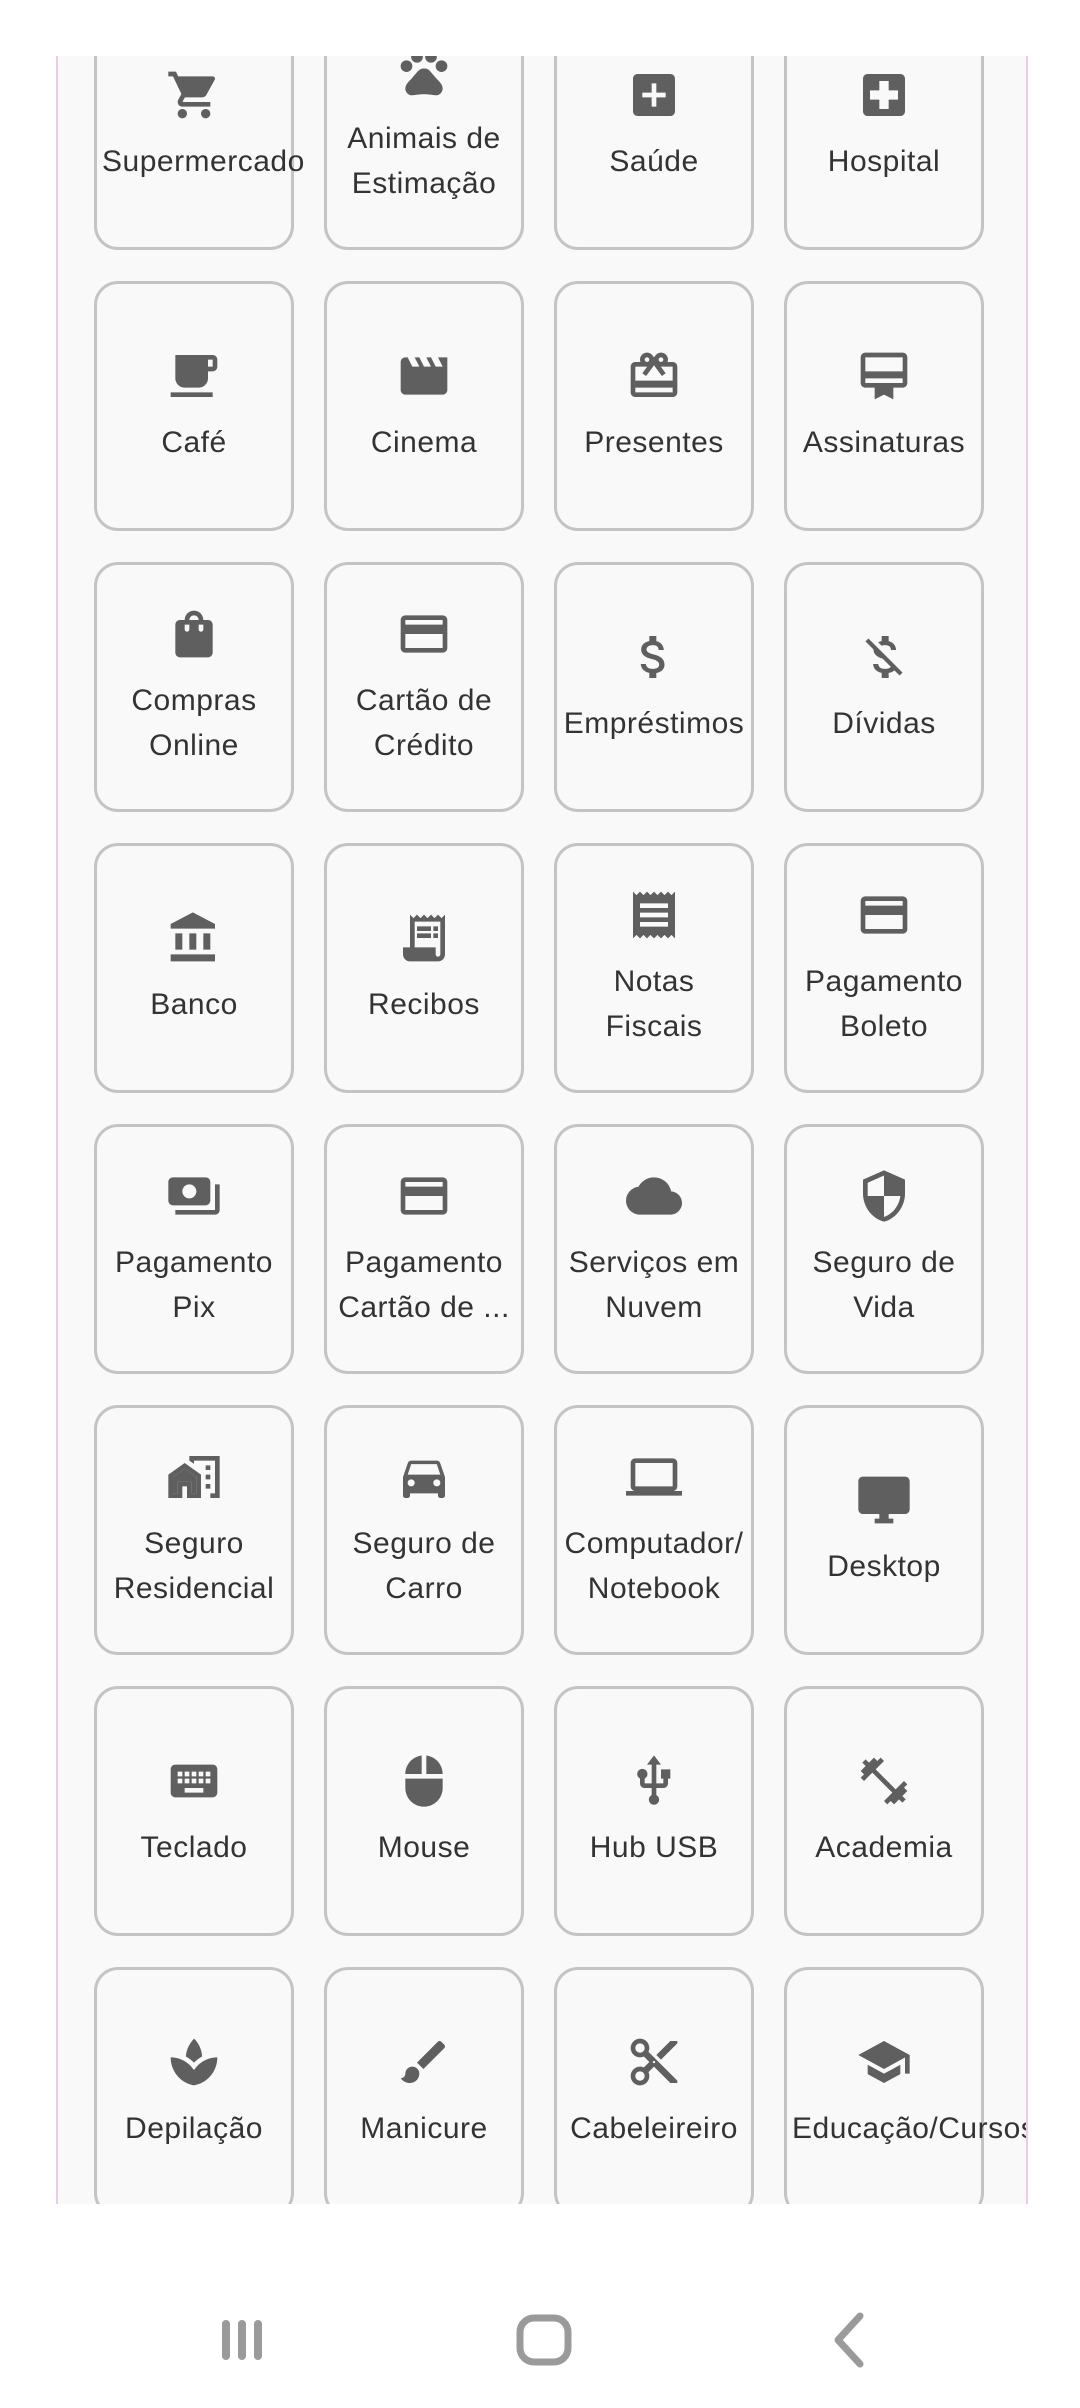 The width and height of the screenshot is (1080, 2408). What do you see at coordinates (654, 915) in the screenshot?
I see `invoice-icon` at bounding box center [654, 915].